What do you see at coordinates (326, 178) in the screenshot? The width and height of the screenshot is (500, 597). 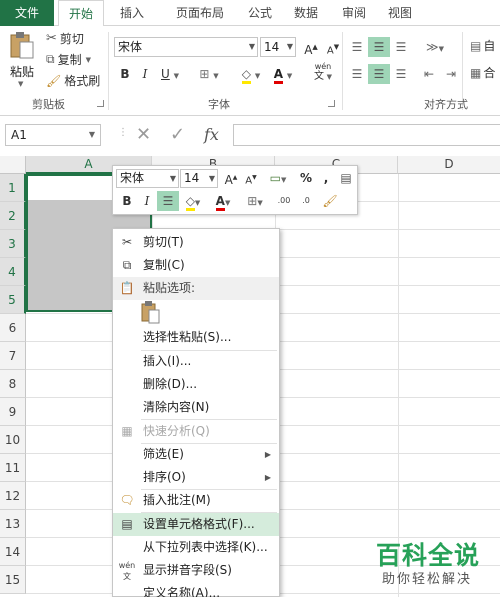 I see `mini-comma-button: ,` at bounding box center [326, 178].